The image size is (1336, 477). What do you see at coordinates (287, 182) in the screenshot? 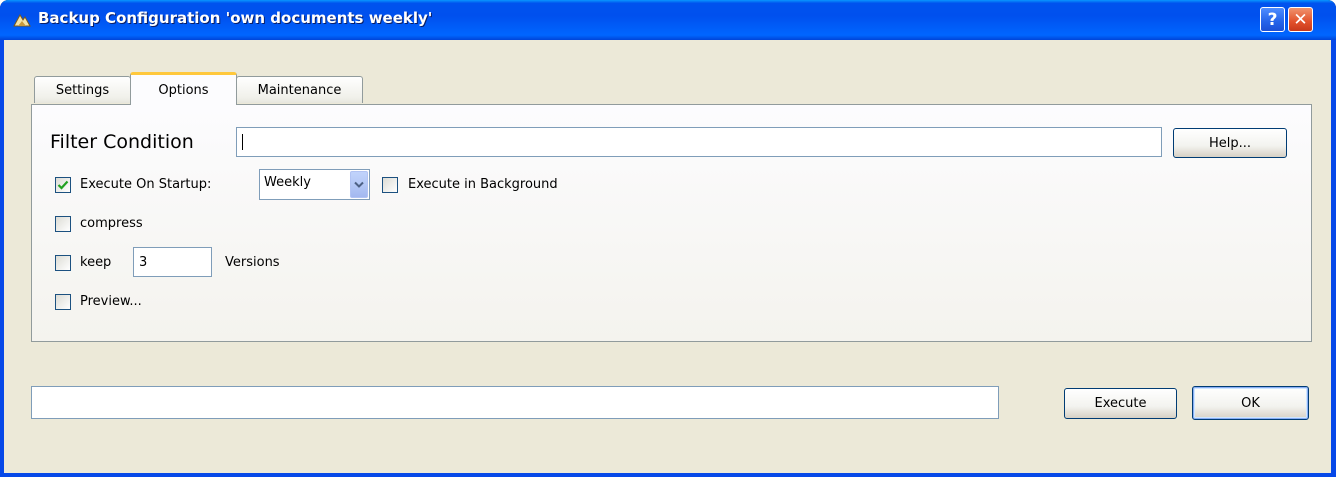
I see `frequency-value: Weekly` at bounding box center [287, 182].